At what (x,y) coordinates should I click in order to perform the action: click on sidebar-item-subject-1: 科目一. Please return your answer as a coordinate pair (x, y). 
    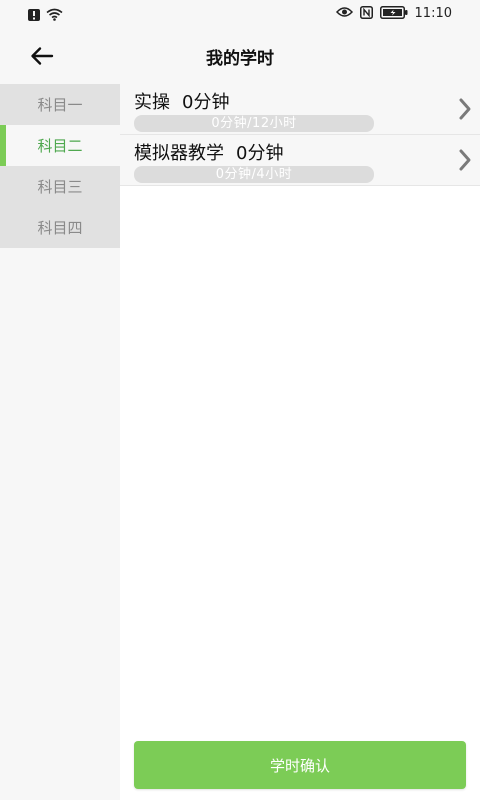
    Looking at the image, I should click on (60, 104).